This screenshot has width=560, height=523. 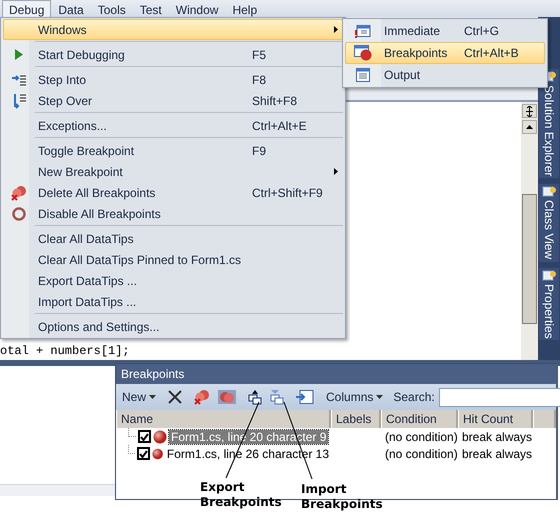 What do you see at coordinates (175, 397) in the screenshot?
I see `delete-button` at bounding box center [175, 397].